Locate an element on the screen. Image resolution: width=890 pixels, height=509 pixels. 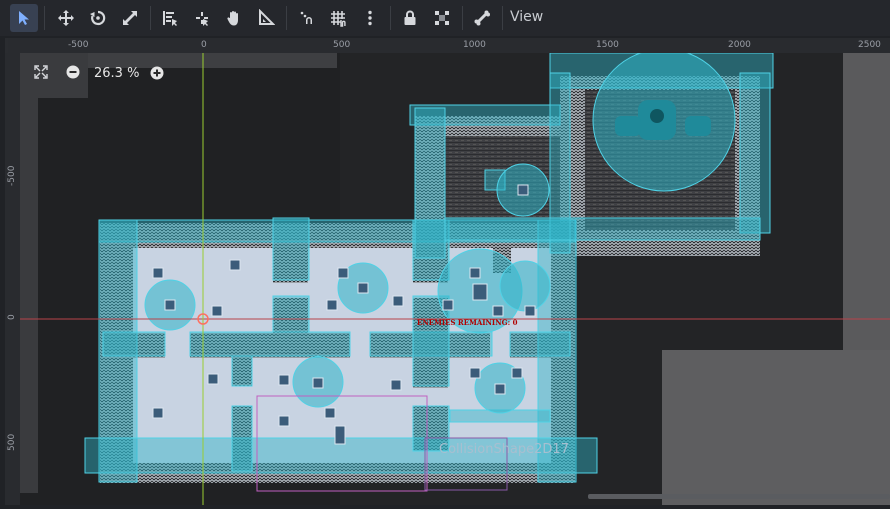
ruler-tick-label: 2500 is located at coordinates (869, 45).